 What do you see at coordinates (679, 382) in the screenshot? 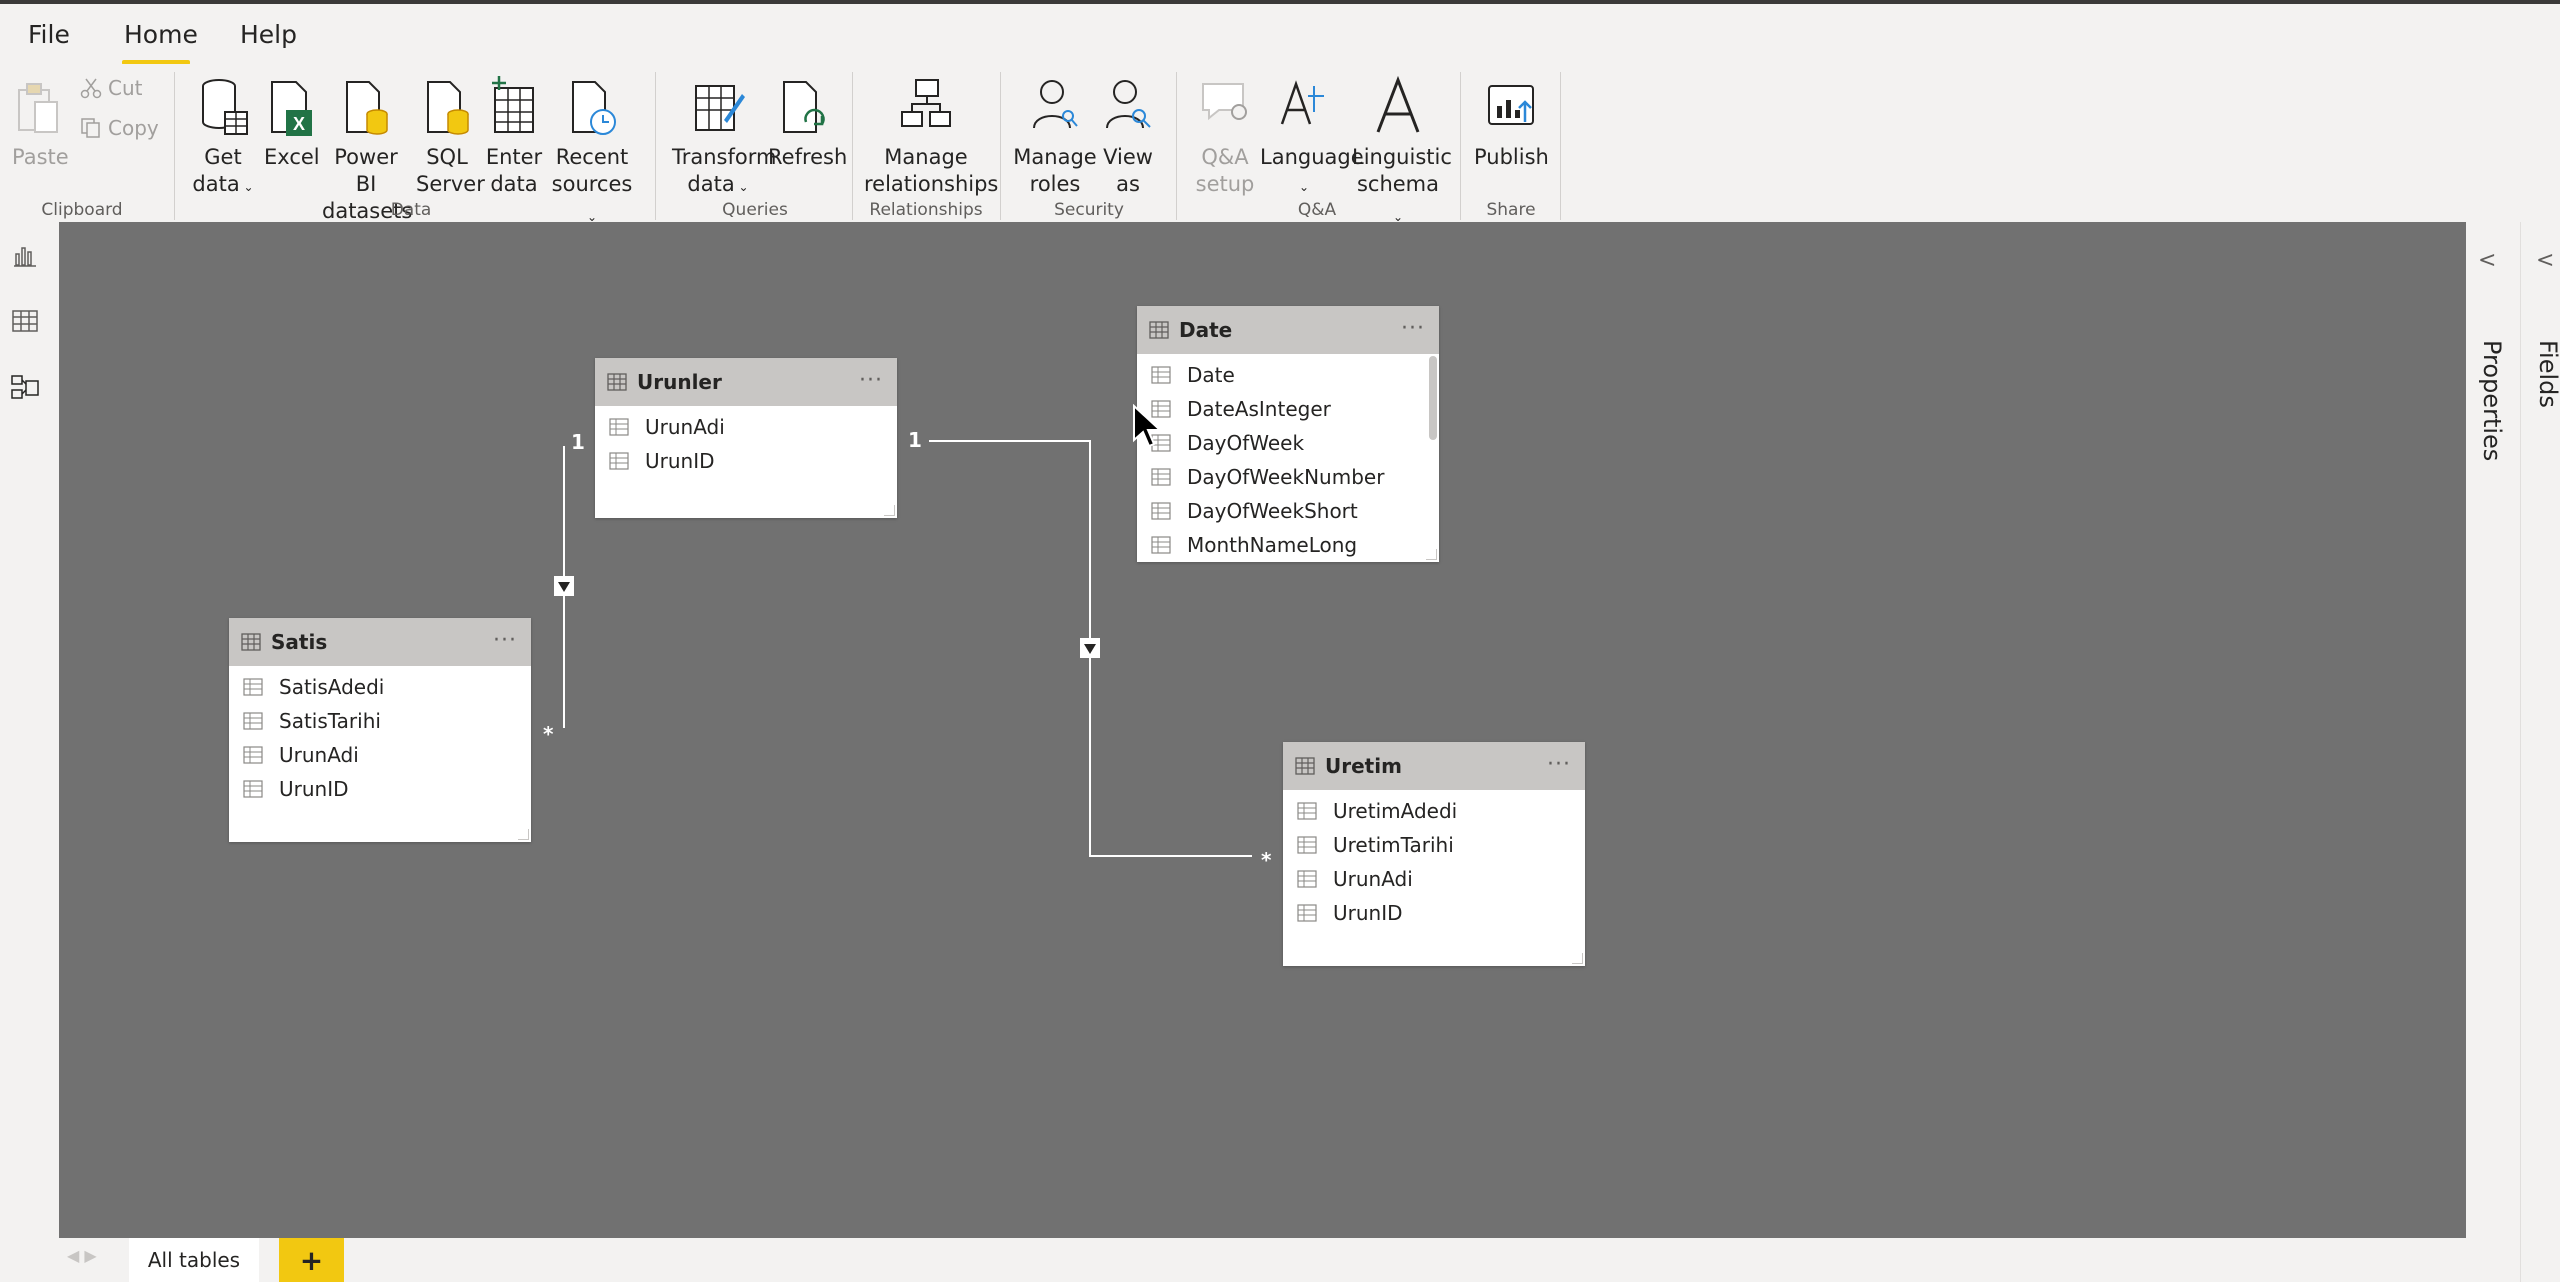
I see `table-title: Urunler` at bounding box center [679, 382].